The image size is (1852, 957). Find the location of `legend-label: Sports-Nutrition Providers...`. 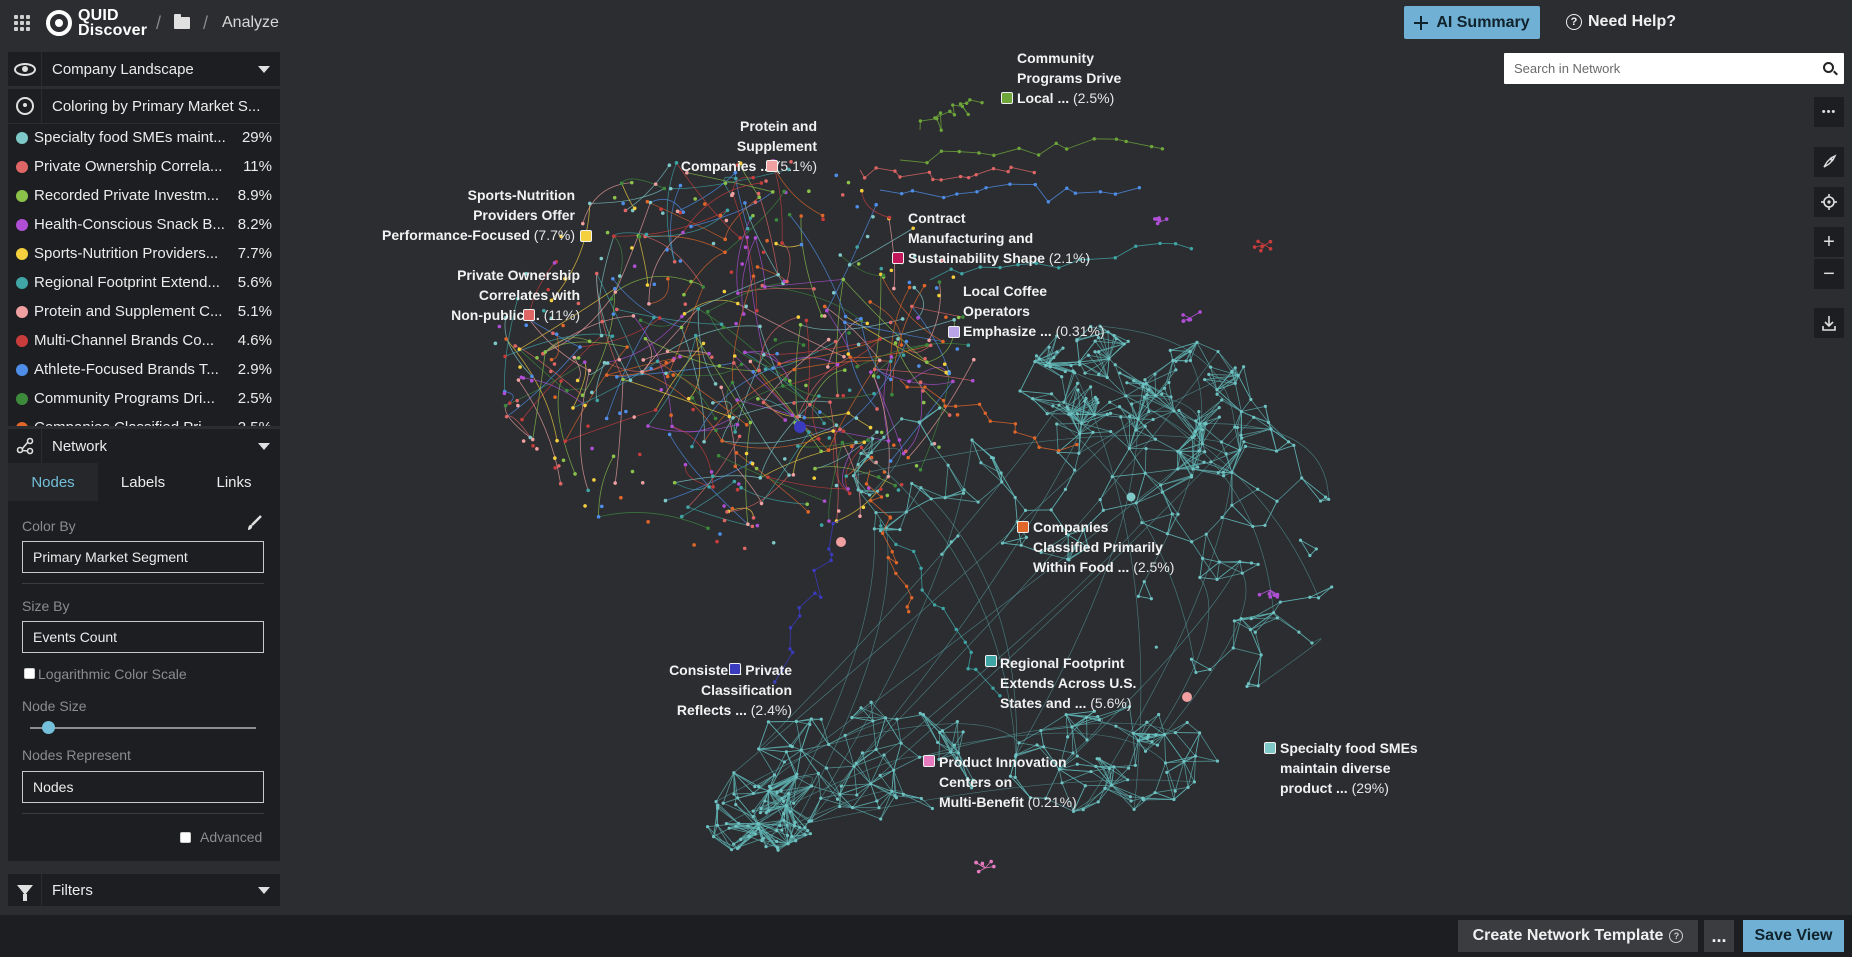

legend-label: Sports-Nutrition Providers... is located at coordinates (126, 253).